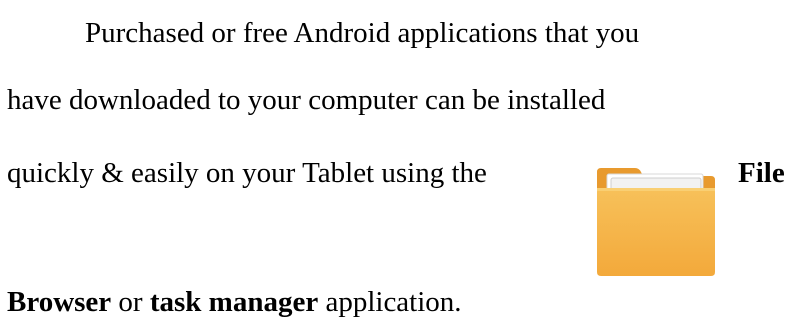  I want to click on task-manager-word: task manager, so click(234, 302).